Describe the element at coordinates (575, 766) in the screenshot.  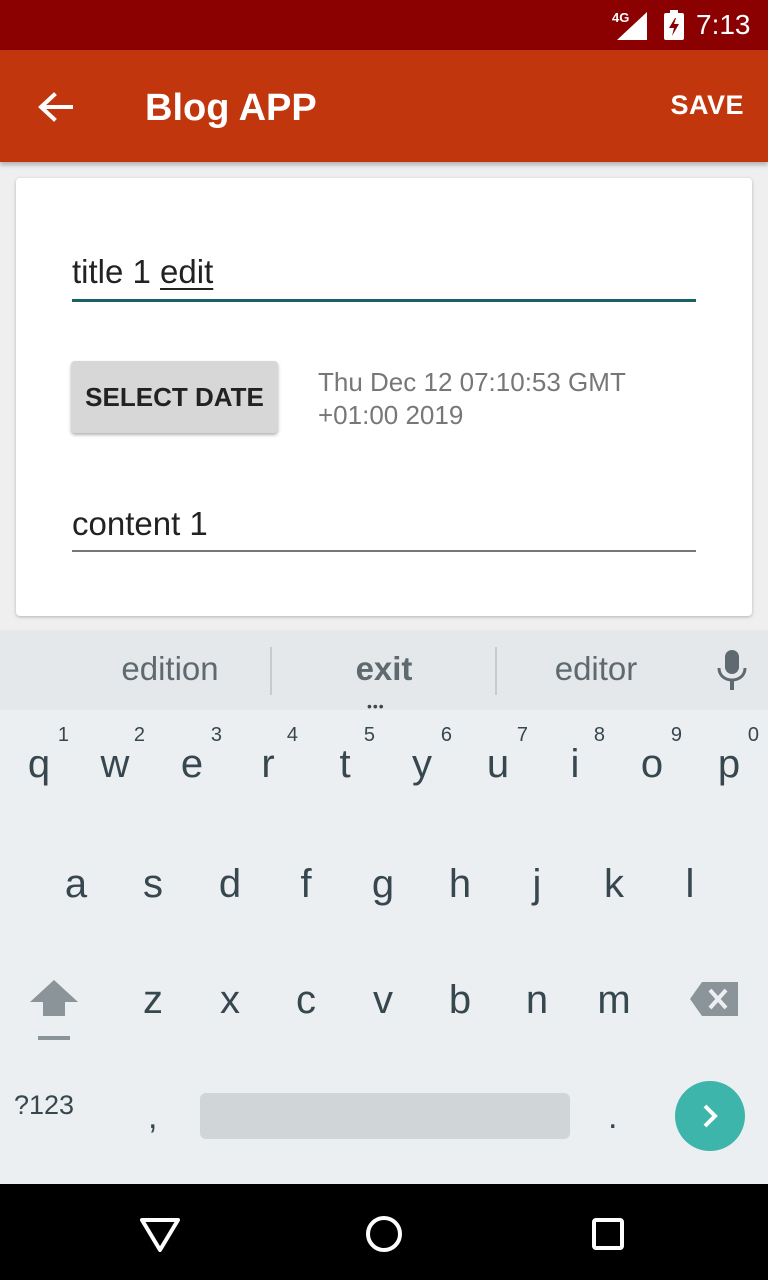
I see `key-i: 8i` at that location.